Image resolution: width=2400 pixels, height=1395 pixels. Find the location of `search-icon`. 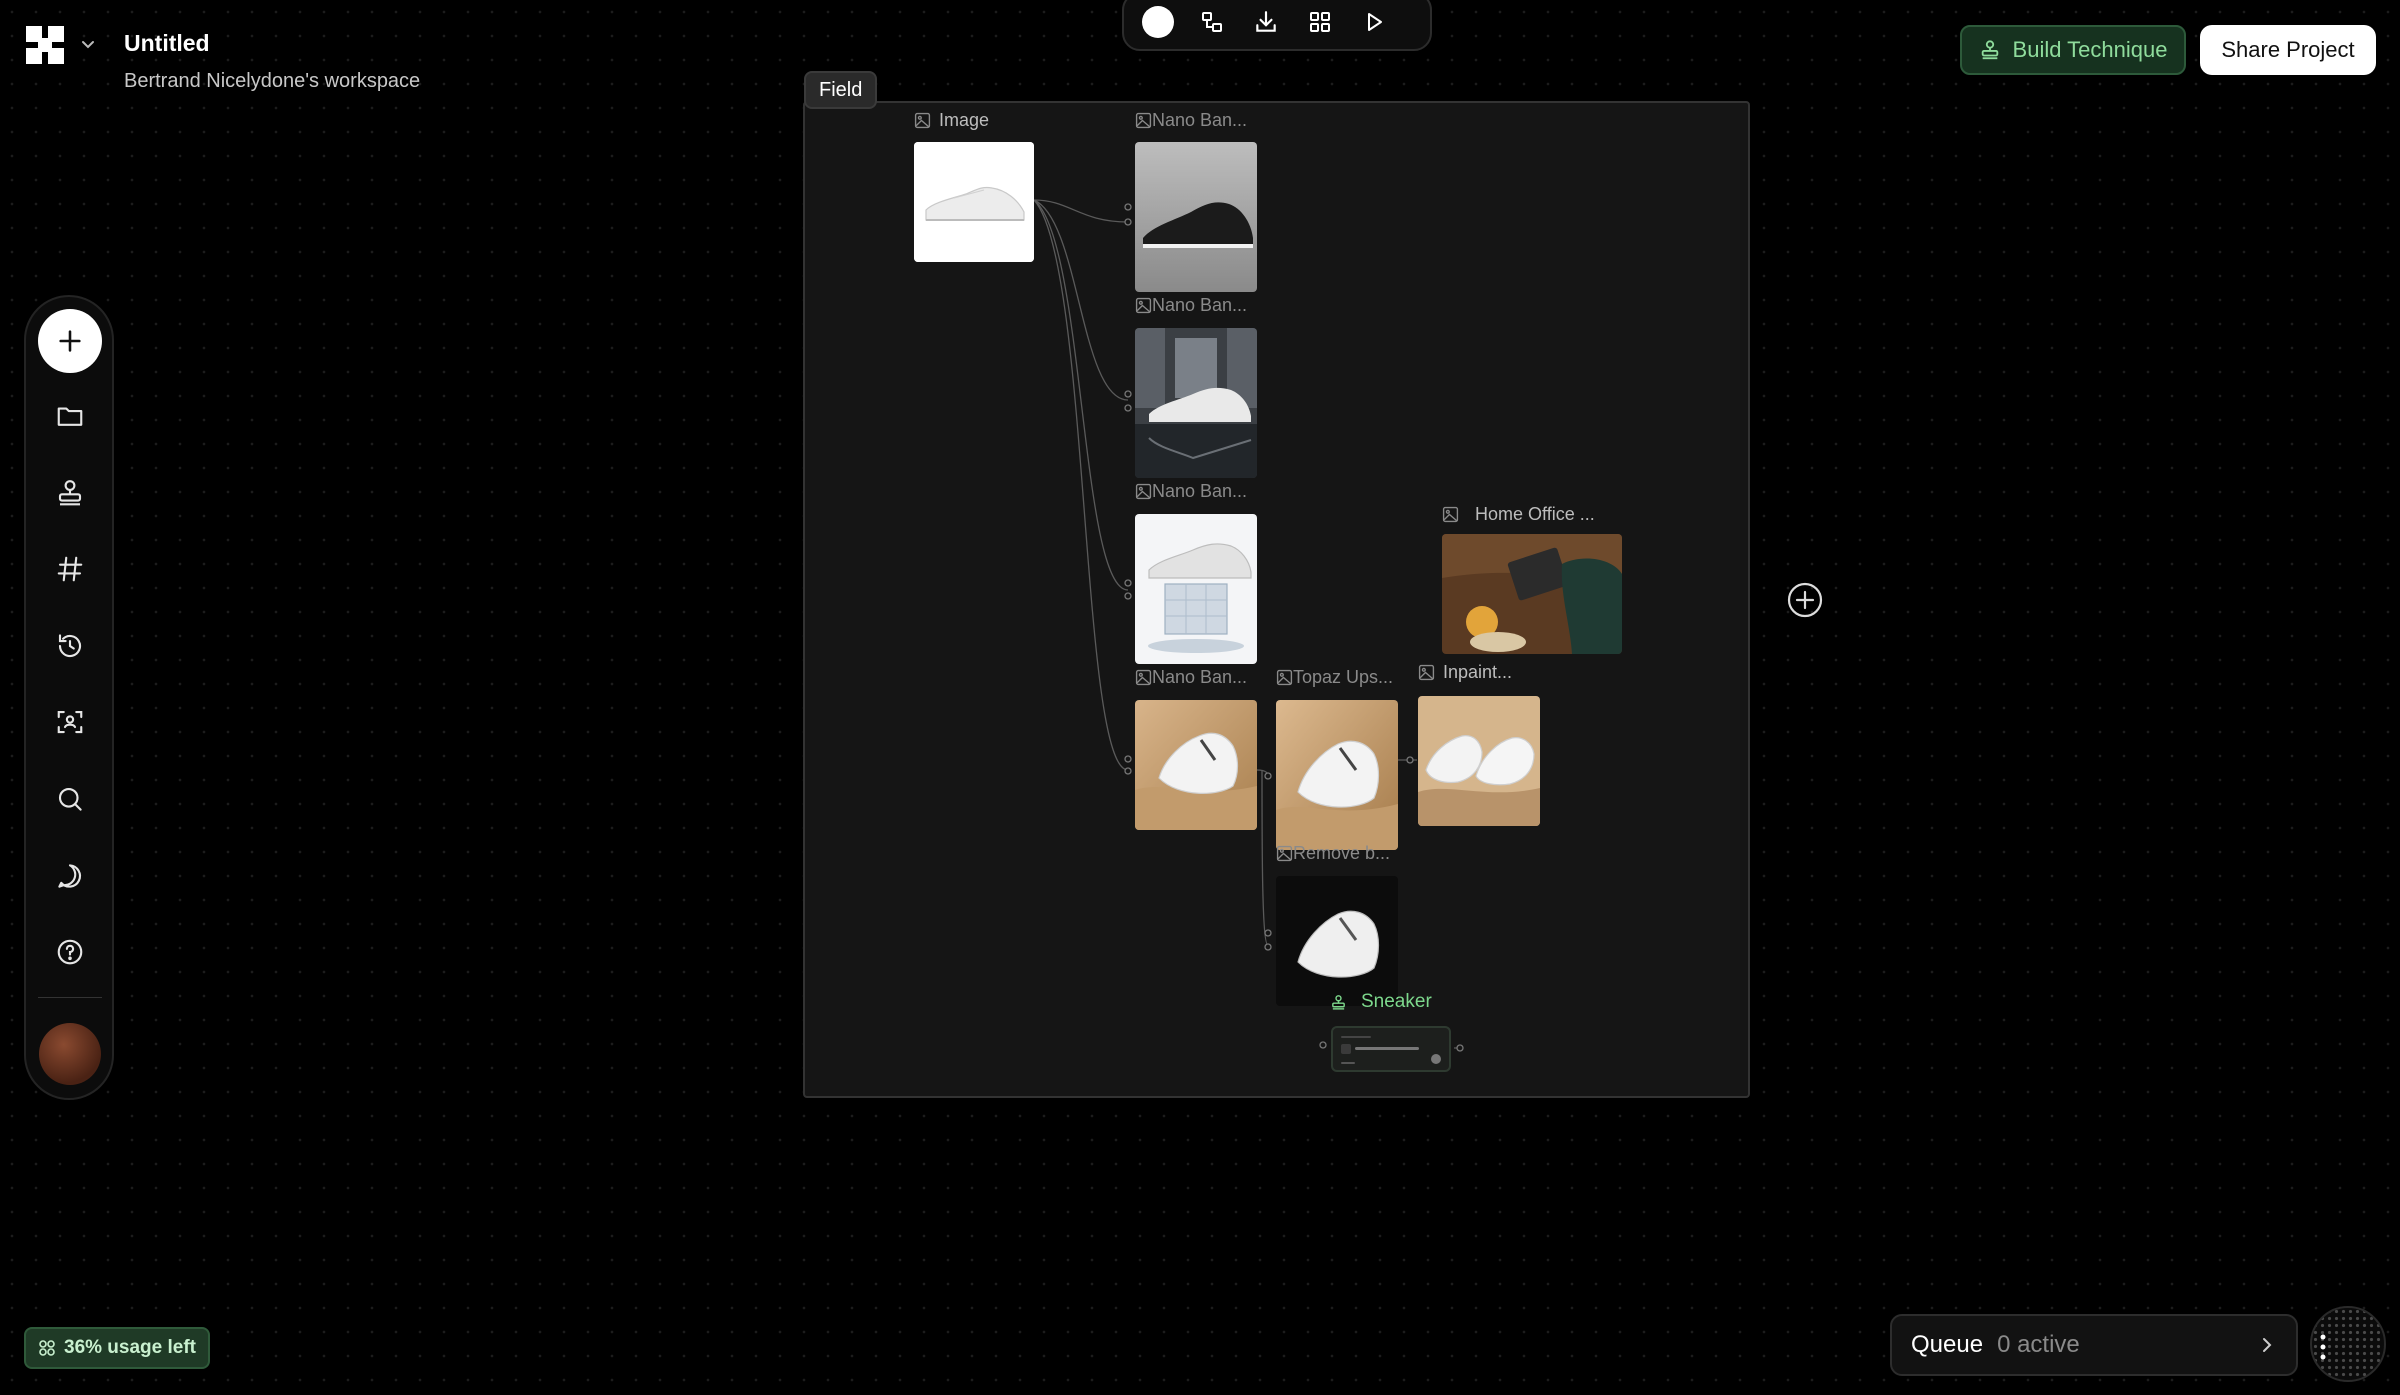

search-icon is located at coordinates (70, 799).